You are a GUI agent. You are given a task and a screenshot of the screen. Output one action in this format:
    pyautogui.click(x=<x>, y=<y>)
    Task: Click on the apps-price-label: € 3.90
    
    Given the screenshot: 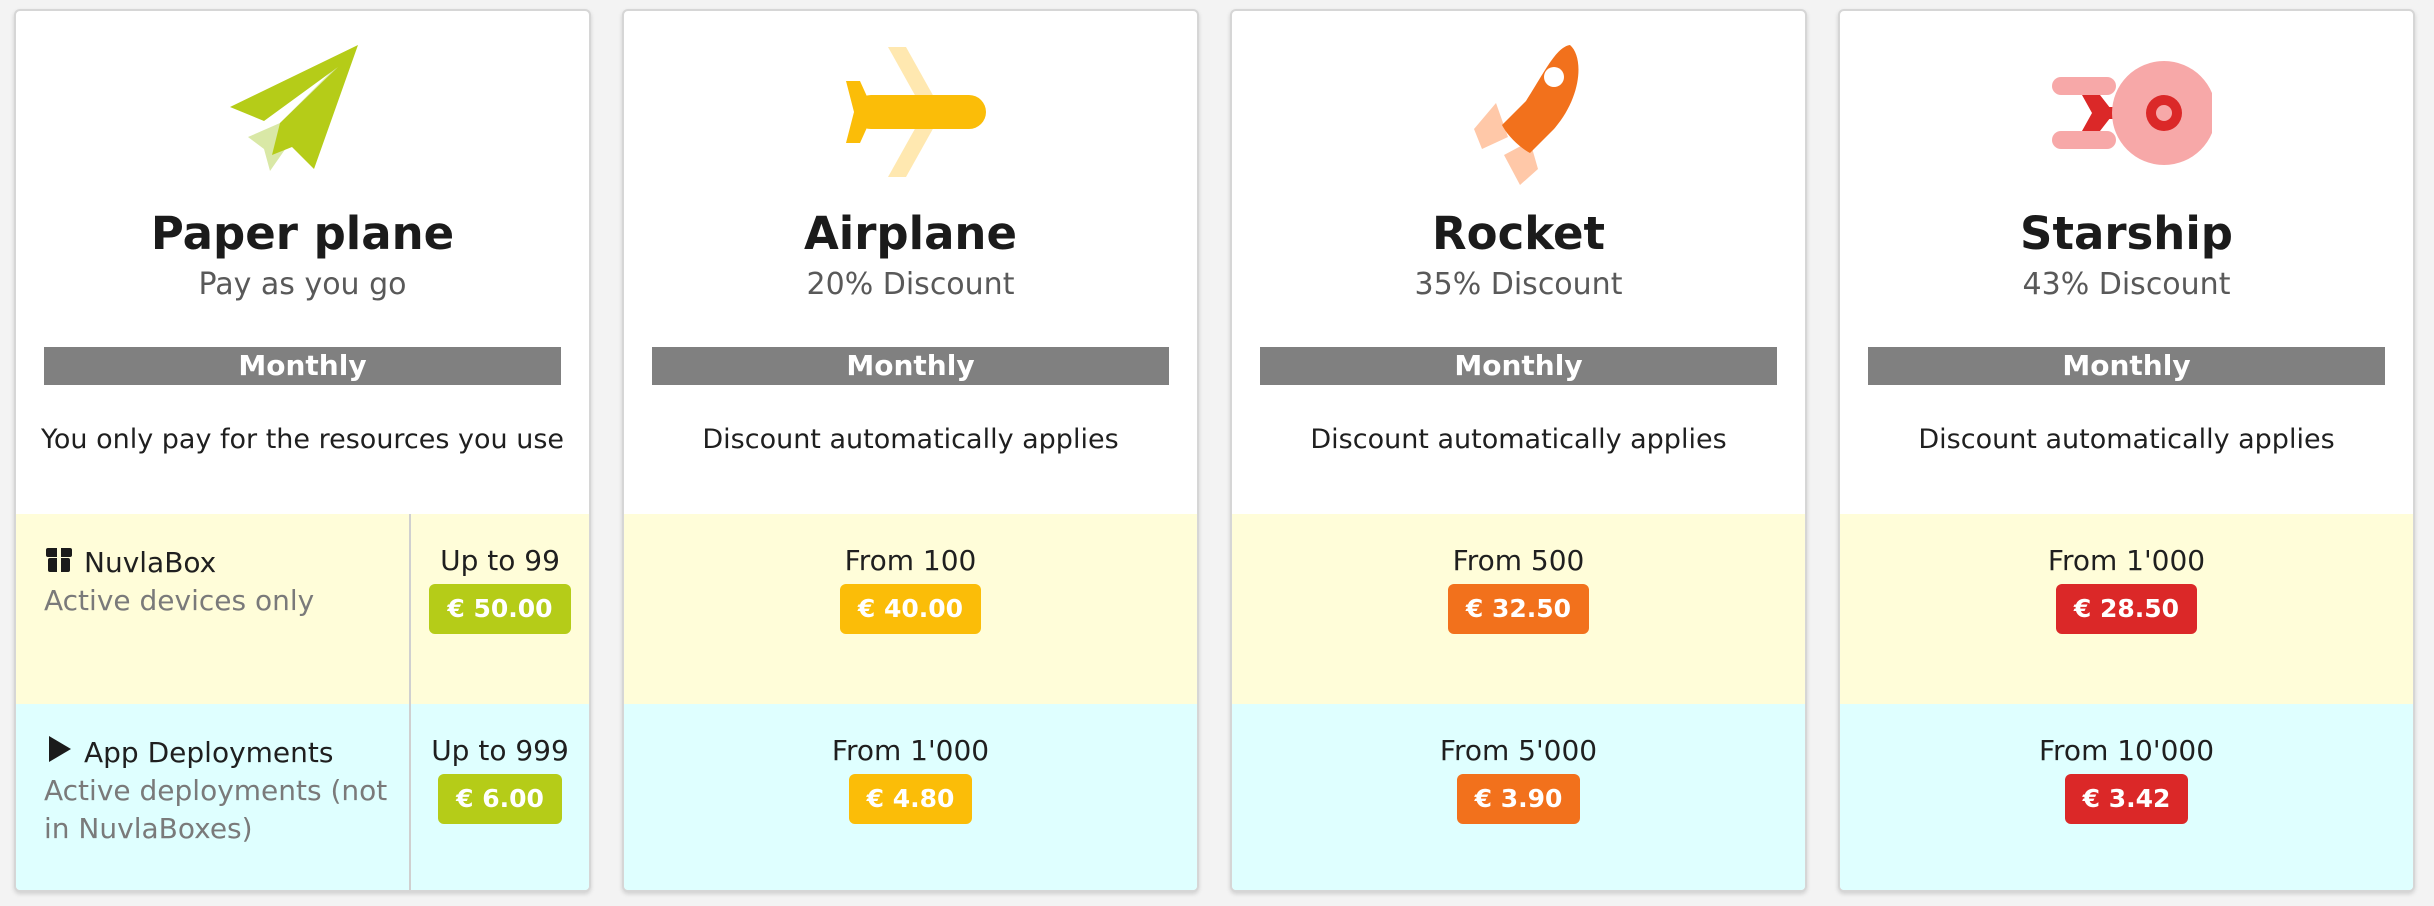 What is the action you would take?
    pyautogui.click(x=1518, y=799)
    